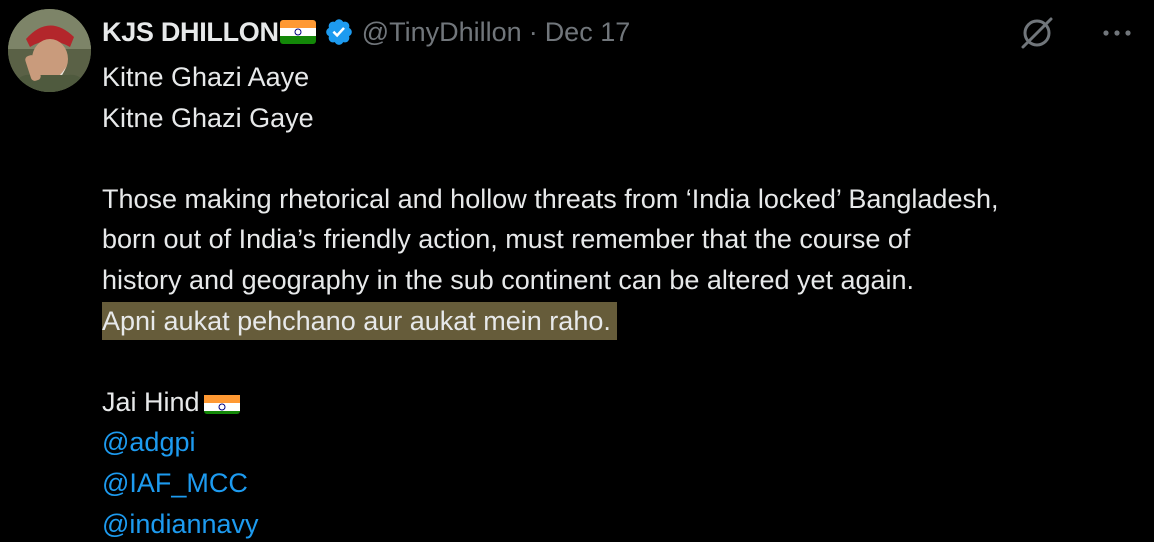  What do you see at coordinates (208, 117) in the screenshot?
I see `post-line-2: Kitne Ghazi Gaye` at bounding box center [208, 117].